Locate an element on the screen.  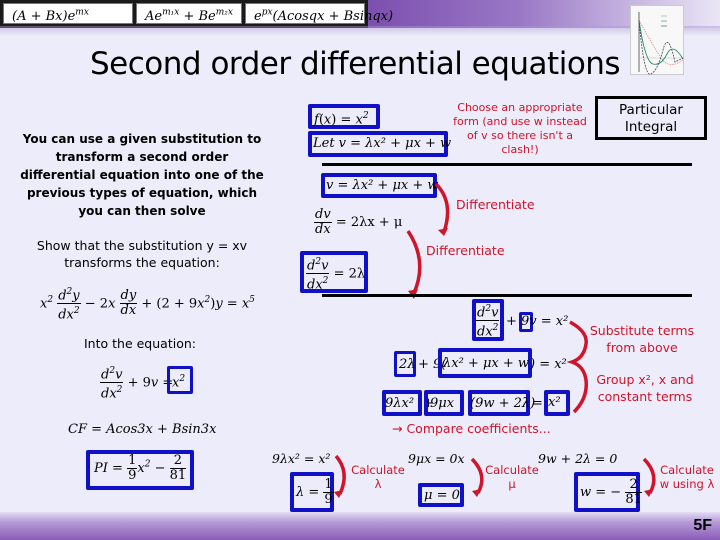
mu-result: μ = 0 is located at coordinates (442, 495).